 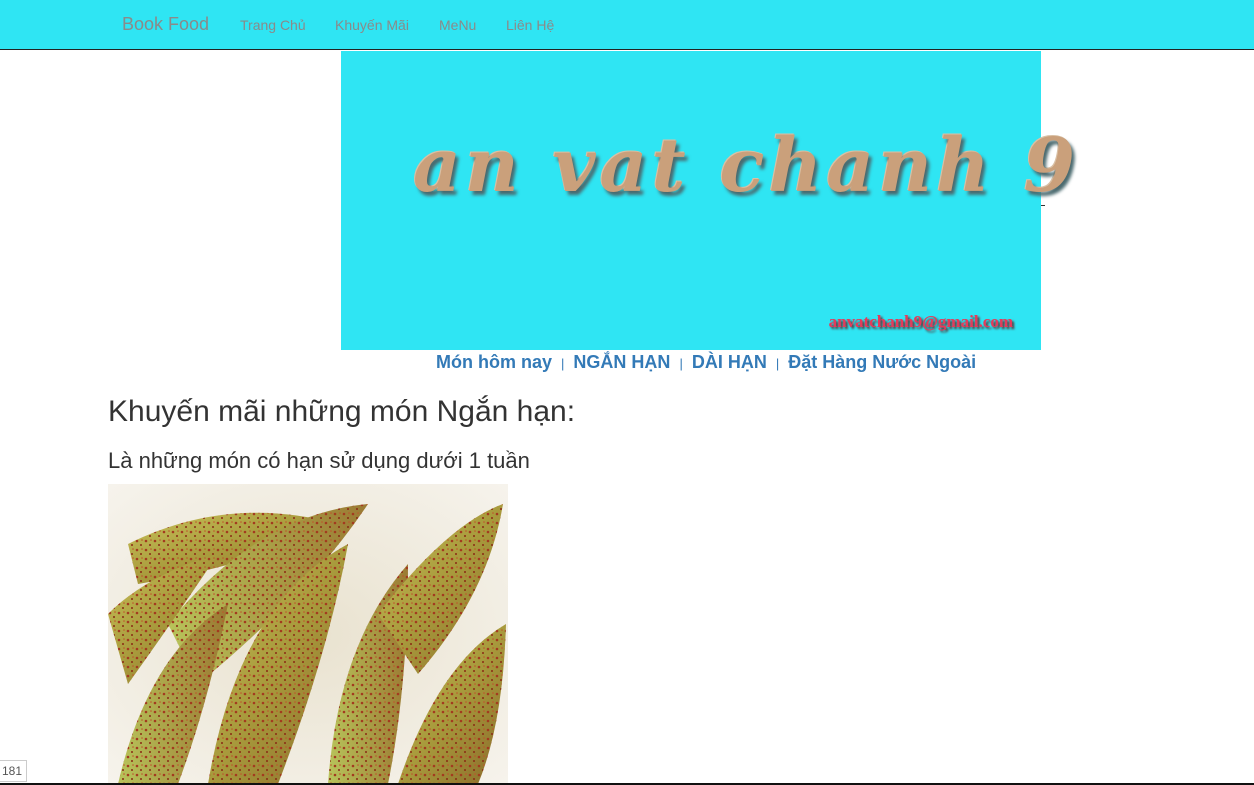 I want to click on category-link-today: Món hôm nay, so click(x=494, y=362).